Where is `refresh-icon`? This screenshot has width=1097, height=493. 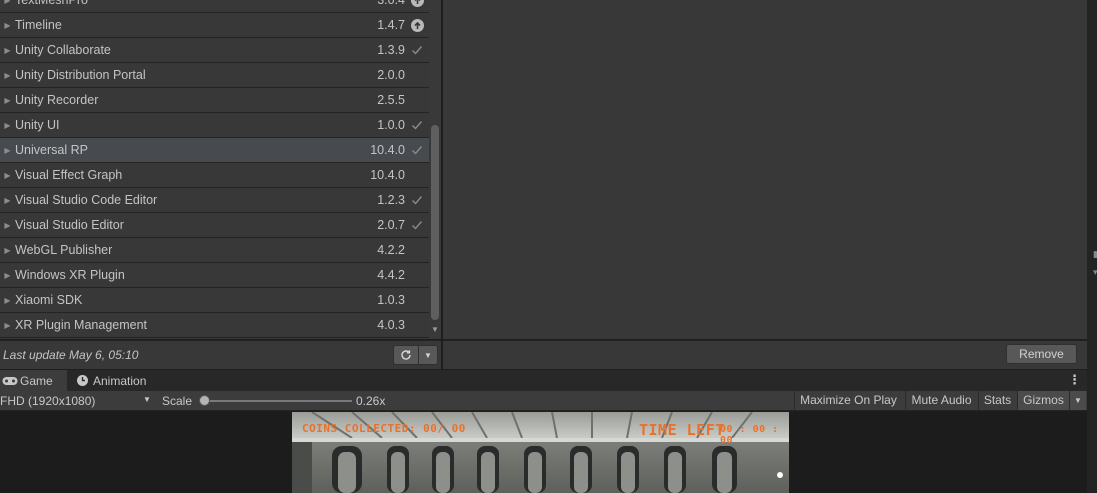 refresh-icon is located at coordinates (406, 355).